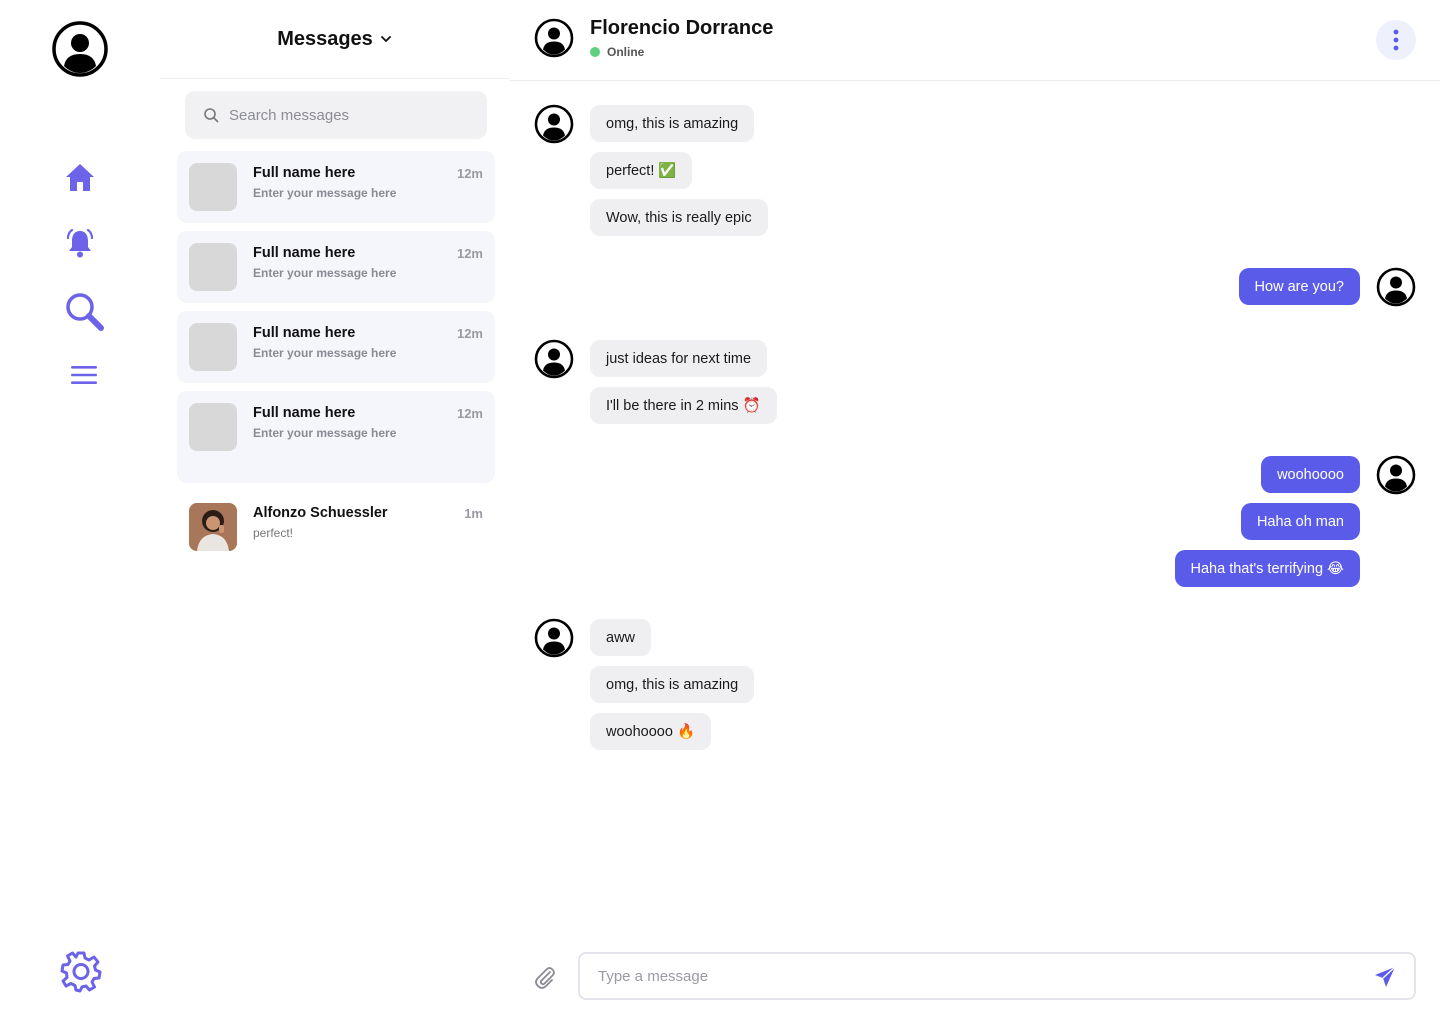  Describe the element at coordinates (641, 170) in the screenshot. I see `message-bubble-incoming: perfect! ✅` at that location.